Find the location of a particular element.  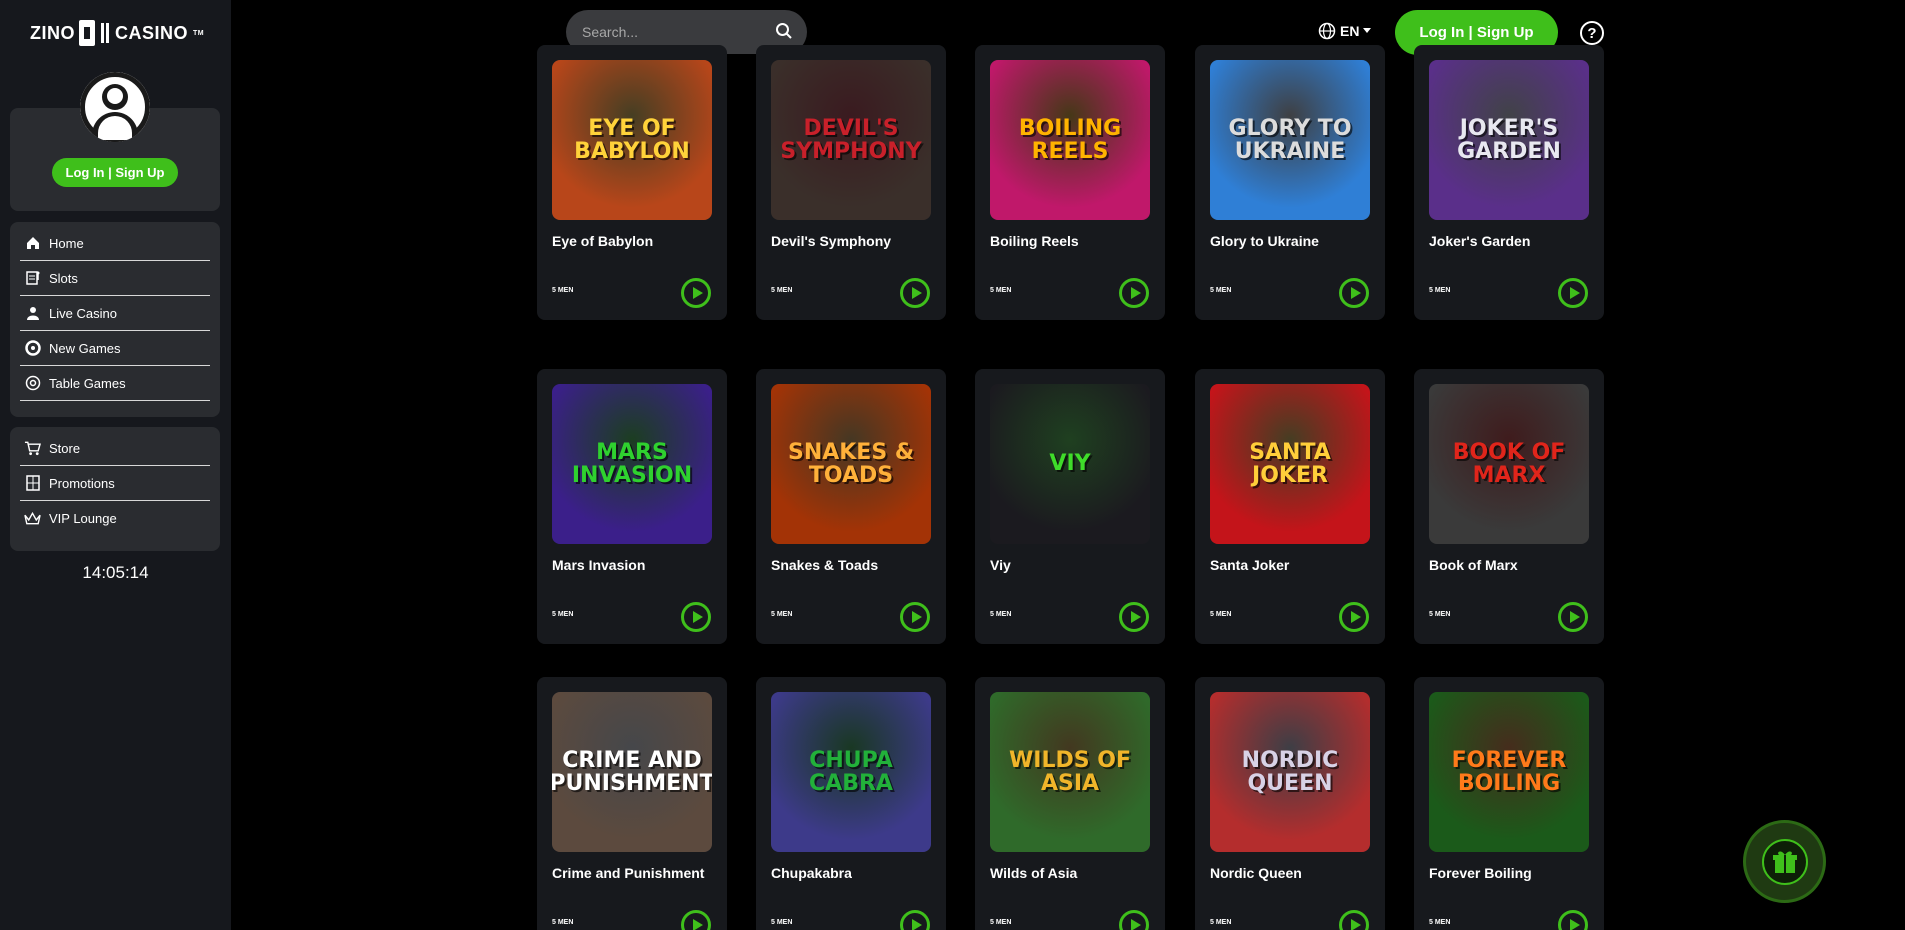

sidebar-item-promotions: Promotions is located at coordinates (115, 483).